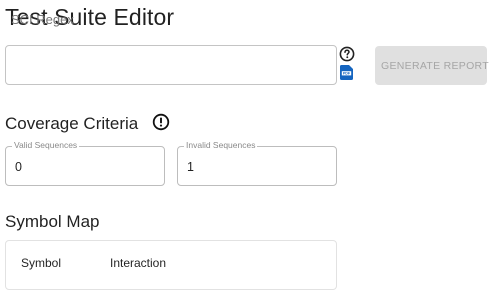 Image resolution: width=491 pixels, height=290 pixels. Describe the element at coordinates (85, 166) in the screenshot. I see `valid-sequences-field` at that location.